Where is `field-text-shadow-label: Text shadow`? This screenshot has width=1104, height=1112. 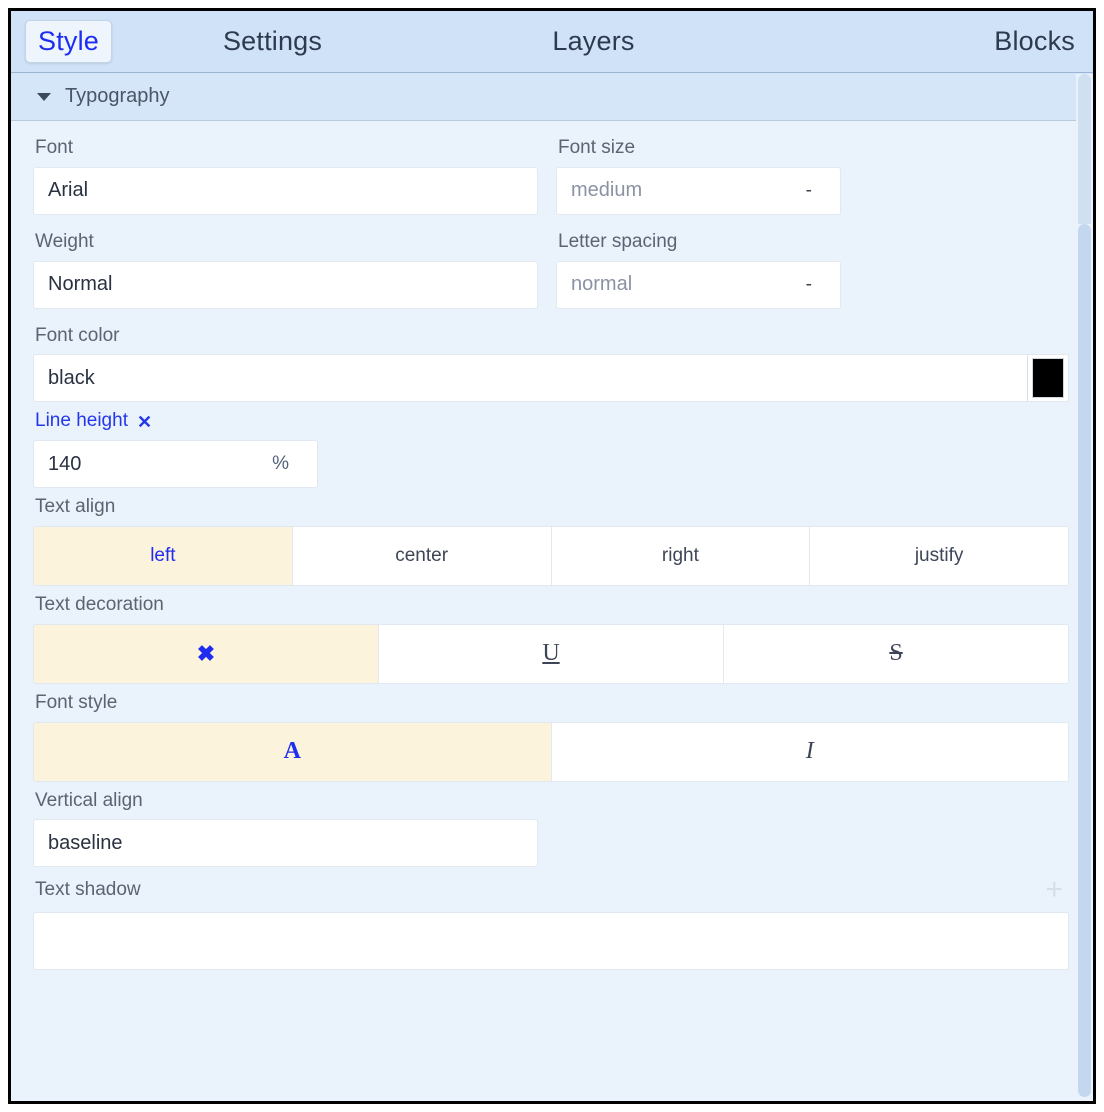
field-text-shadow-label: Text shadow is located at coordinates (88, 889).